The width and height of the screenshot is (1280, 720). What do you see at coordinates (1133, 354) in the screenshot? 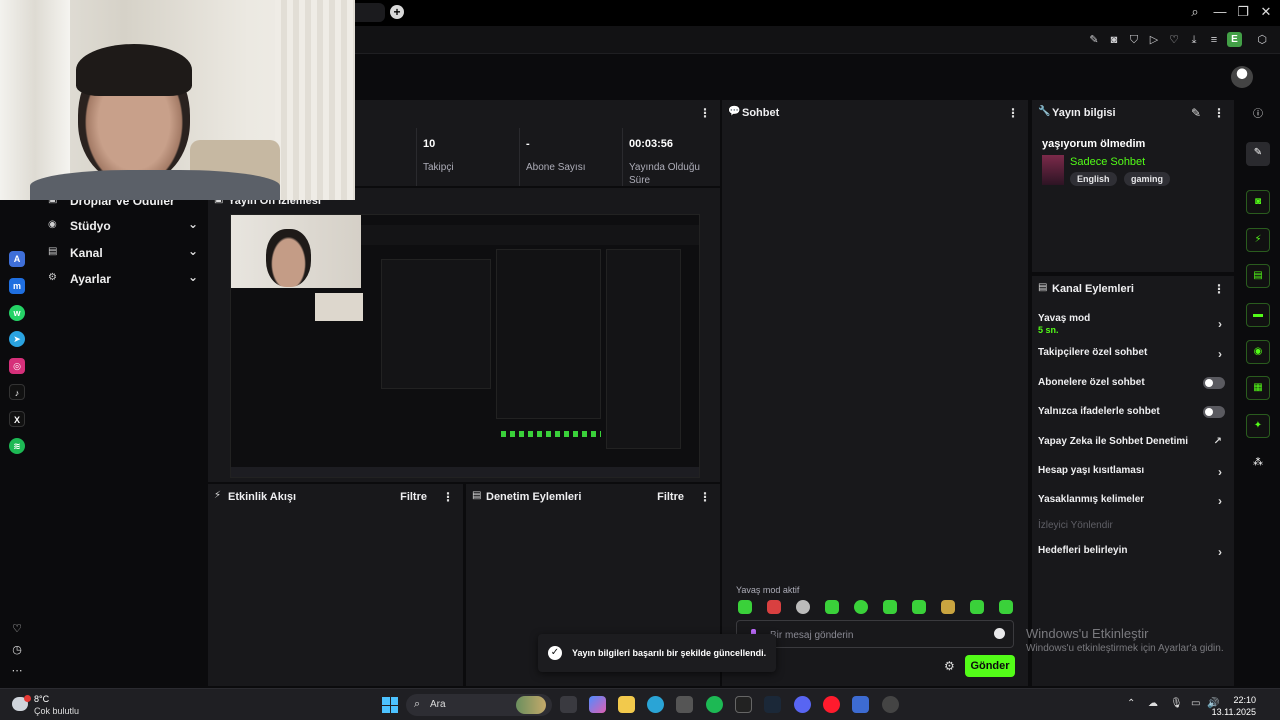
I see `followers-only-action: Takipçilere özel sohbet ›` at bounding box center [1133, 354].